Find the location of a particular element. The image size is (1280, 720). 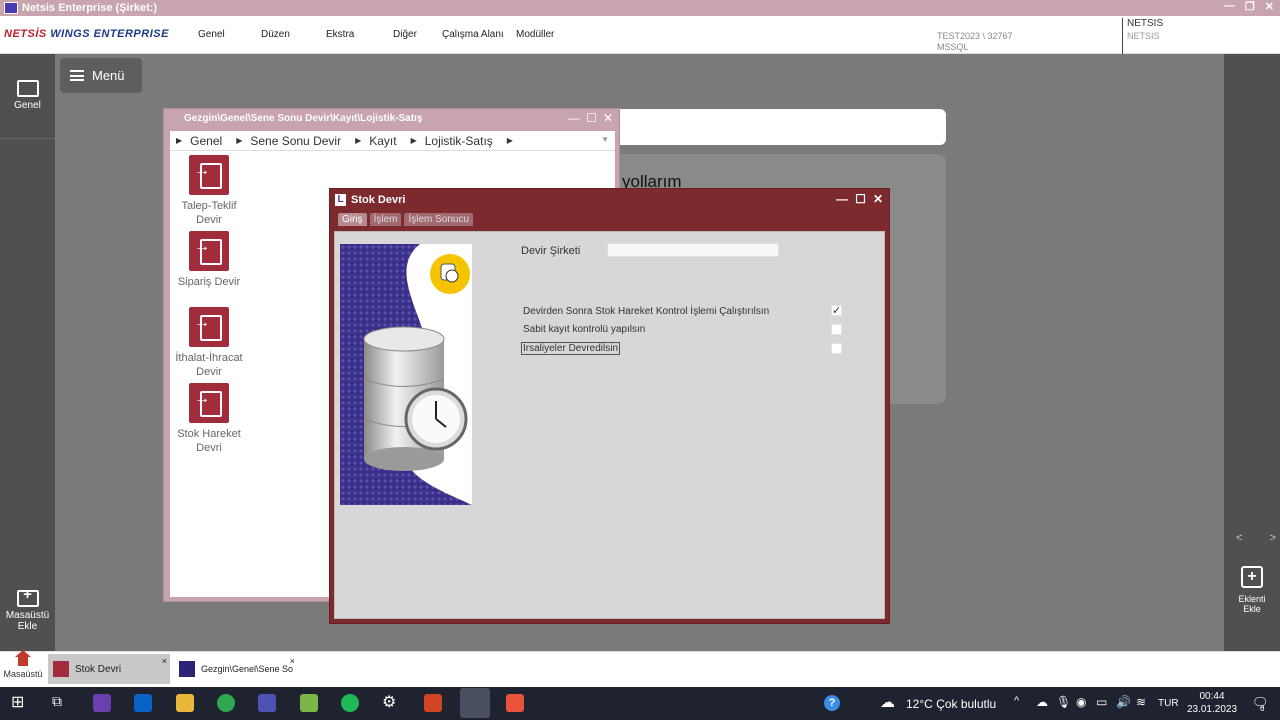

next-arrow-icon: > is located at coordinates (1273, 538).